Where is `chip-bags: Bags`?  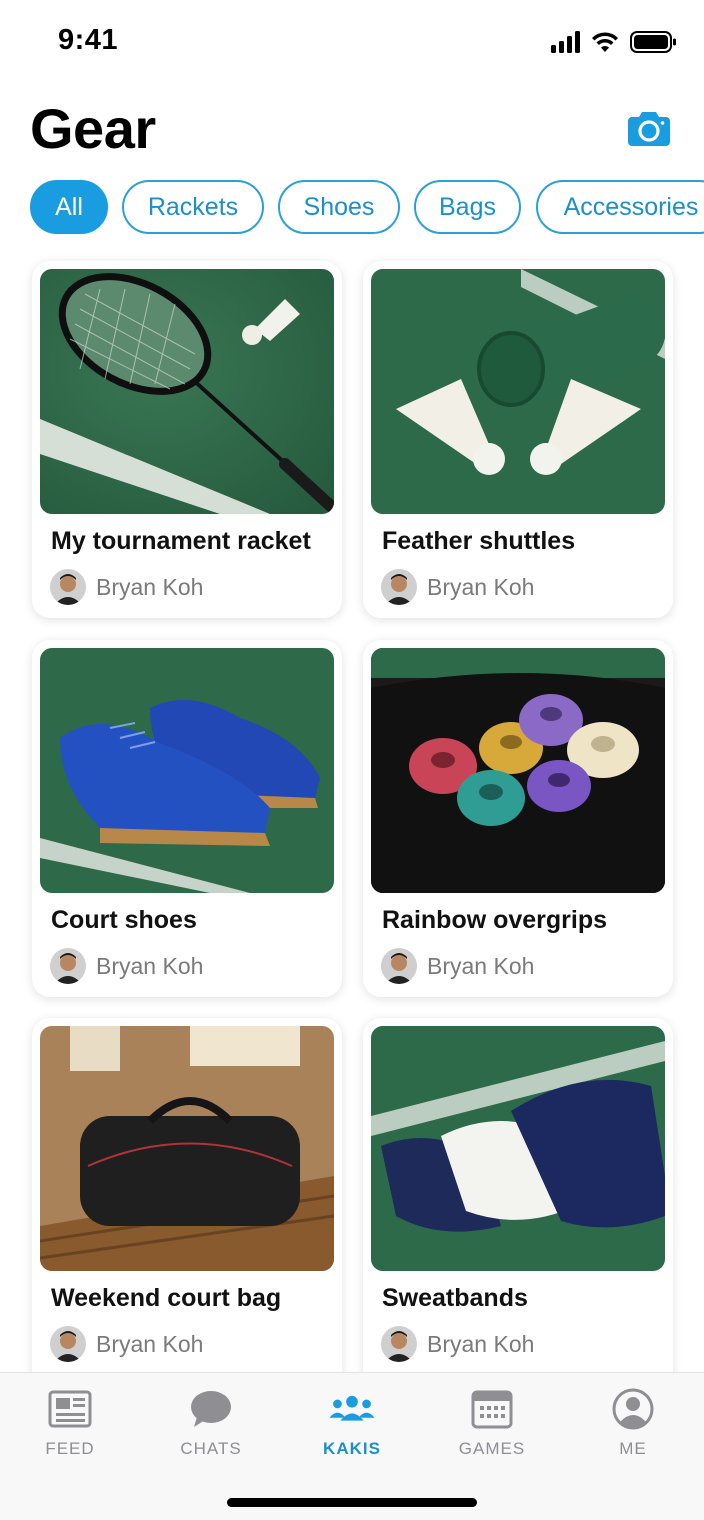
chip-bags: Bags is located at coordinates (467, 207).